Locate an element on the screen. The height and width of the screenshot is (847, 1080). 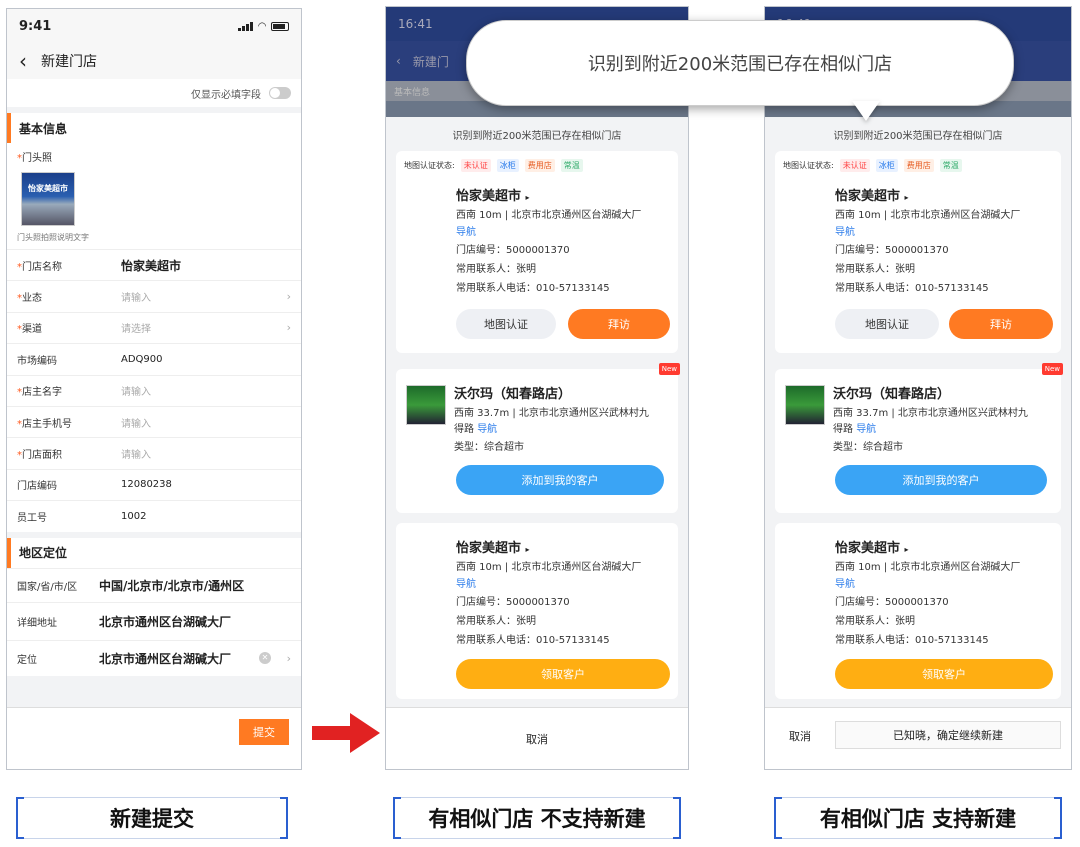
field-region: 国家/省/市/区 中国/北京市/北京市/通州区 is located at coordinates (154, 584).